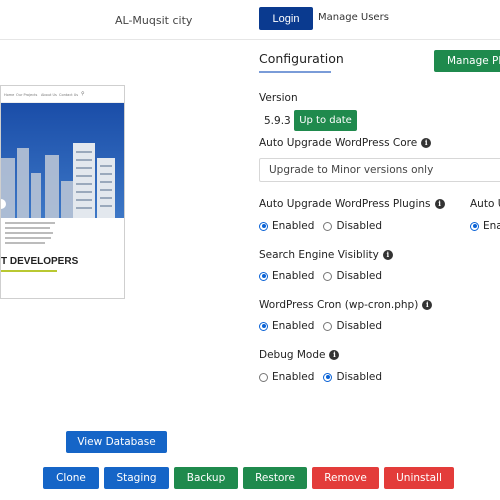 This screenshot has width=500, height=500. Describe the element at coordinates (62, 192) in the screenshot. I see `site-preview-thumbnail: Home Our Projects About Us Contact Us ⚲` at that location.